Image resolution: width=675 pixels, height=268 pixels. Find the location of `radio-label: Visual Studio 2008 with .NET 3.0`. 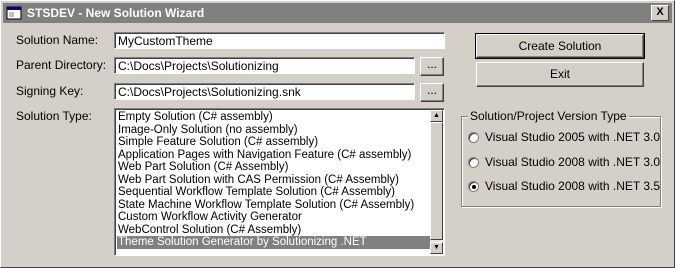

radio-label: Visual Studio 2008 with .NET 3.0 is located at coordinates (572, 162).